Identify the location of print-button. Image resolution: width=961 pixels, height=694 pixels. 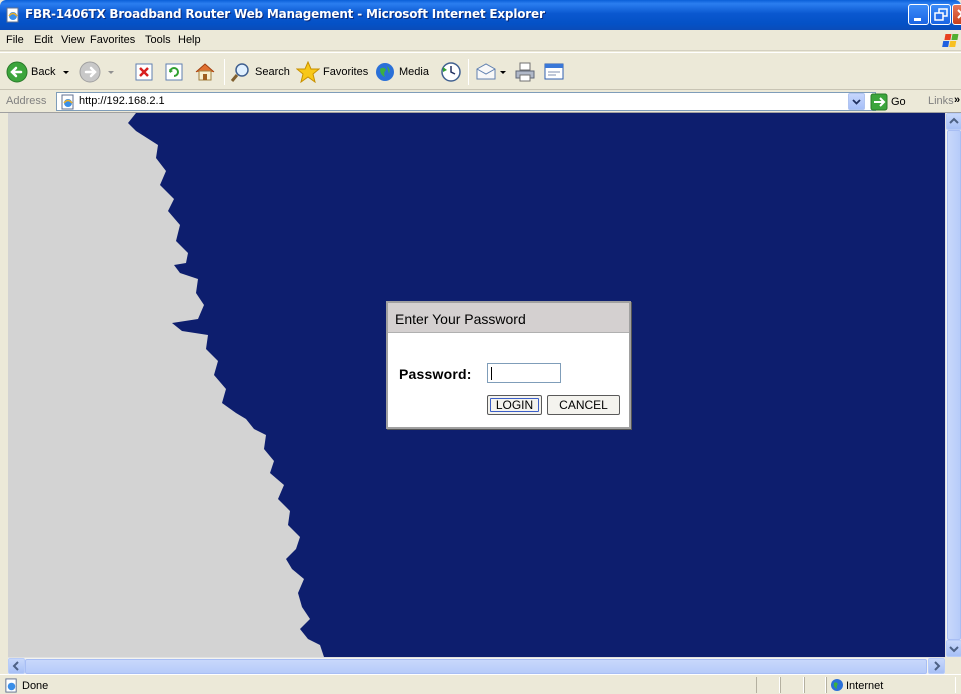
(525, 72).